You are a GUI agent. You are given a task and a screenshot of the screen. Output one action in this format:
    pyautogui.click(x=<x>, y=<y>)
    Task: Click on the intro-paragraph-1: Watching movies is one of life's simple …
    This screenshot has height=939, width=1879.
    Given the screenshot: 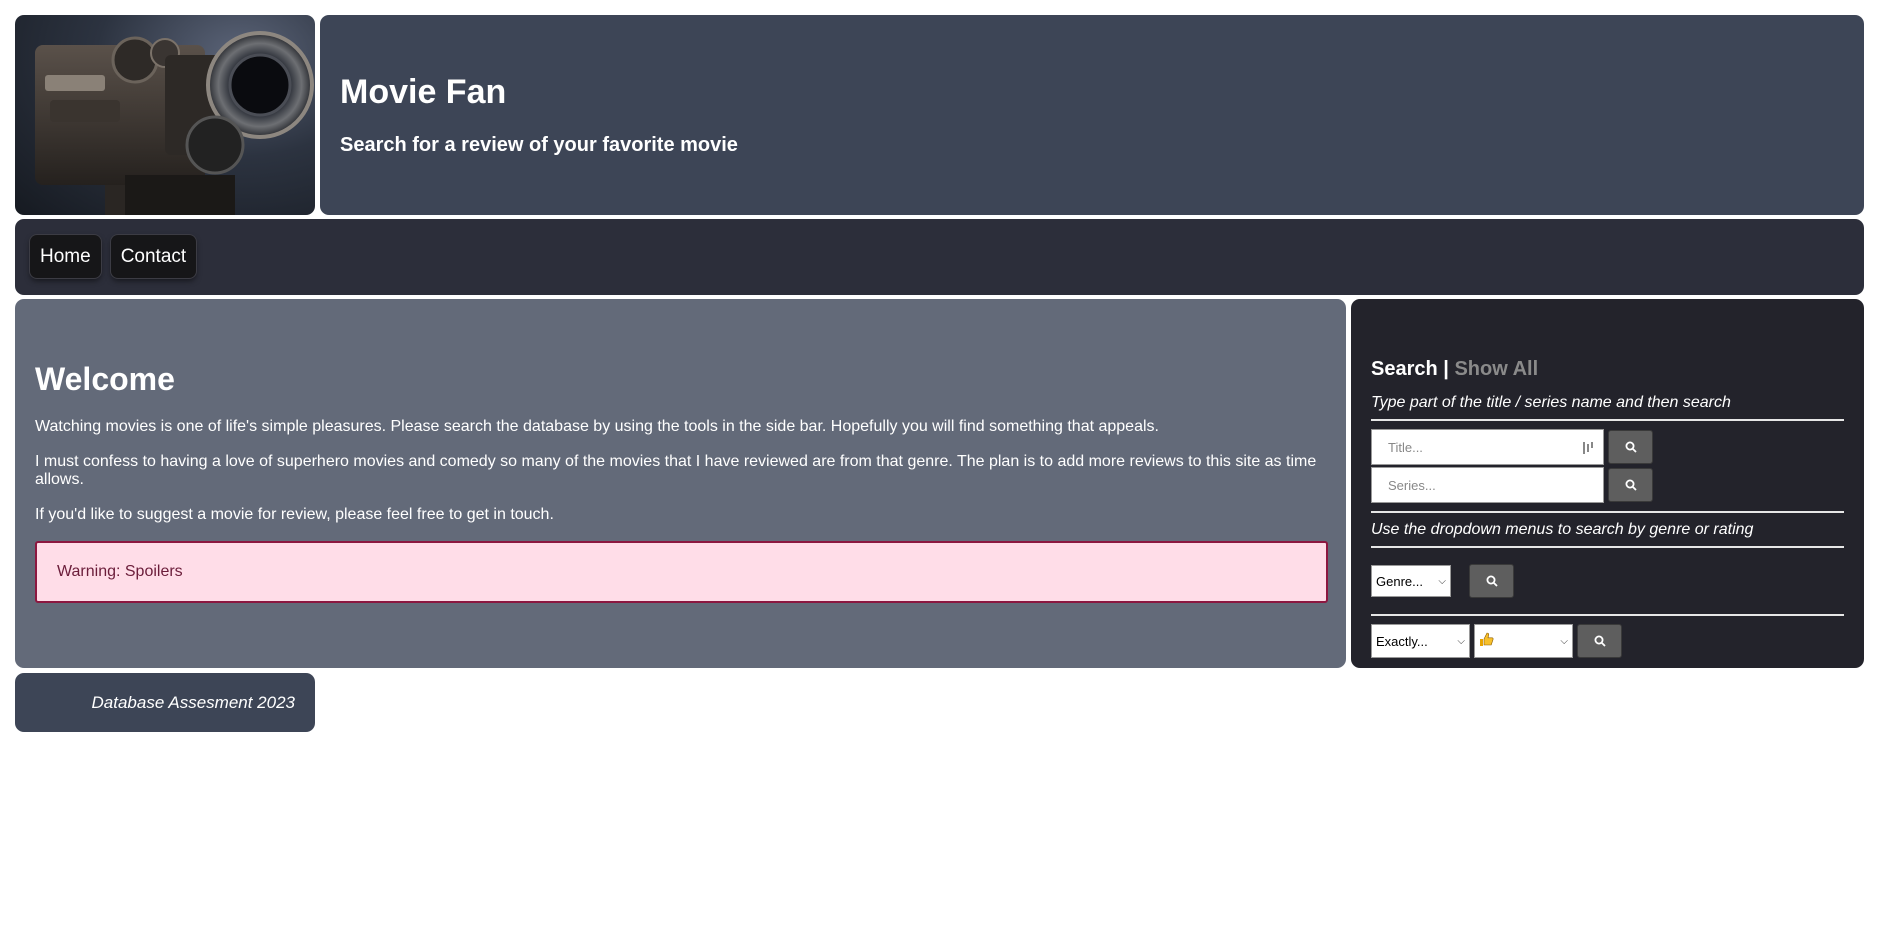 What is the action you would take?
    pyautogui.click(x=597, y=426)
    